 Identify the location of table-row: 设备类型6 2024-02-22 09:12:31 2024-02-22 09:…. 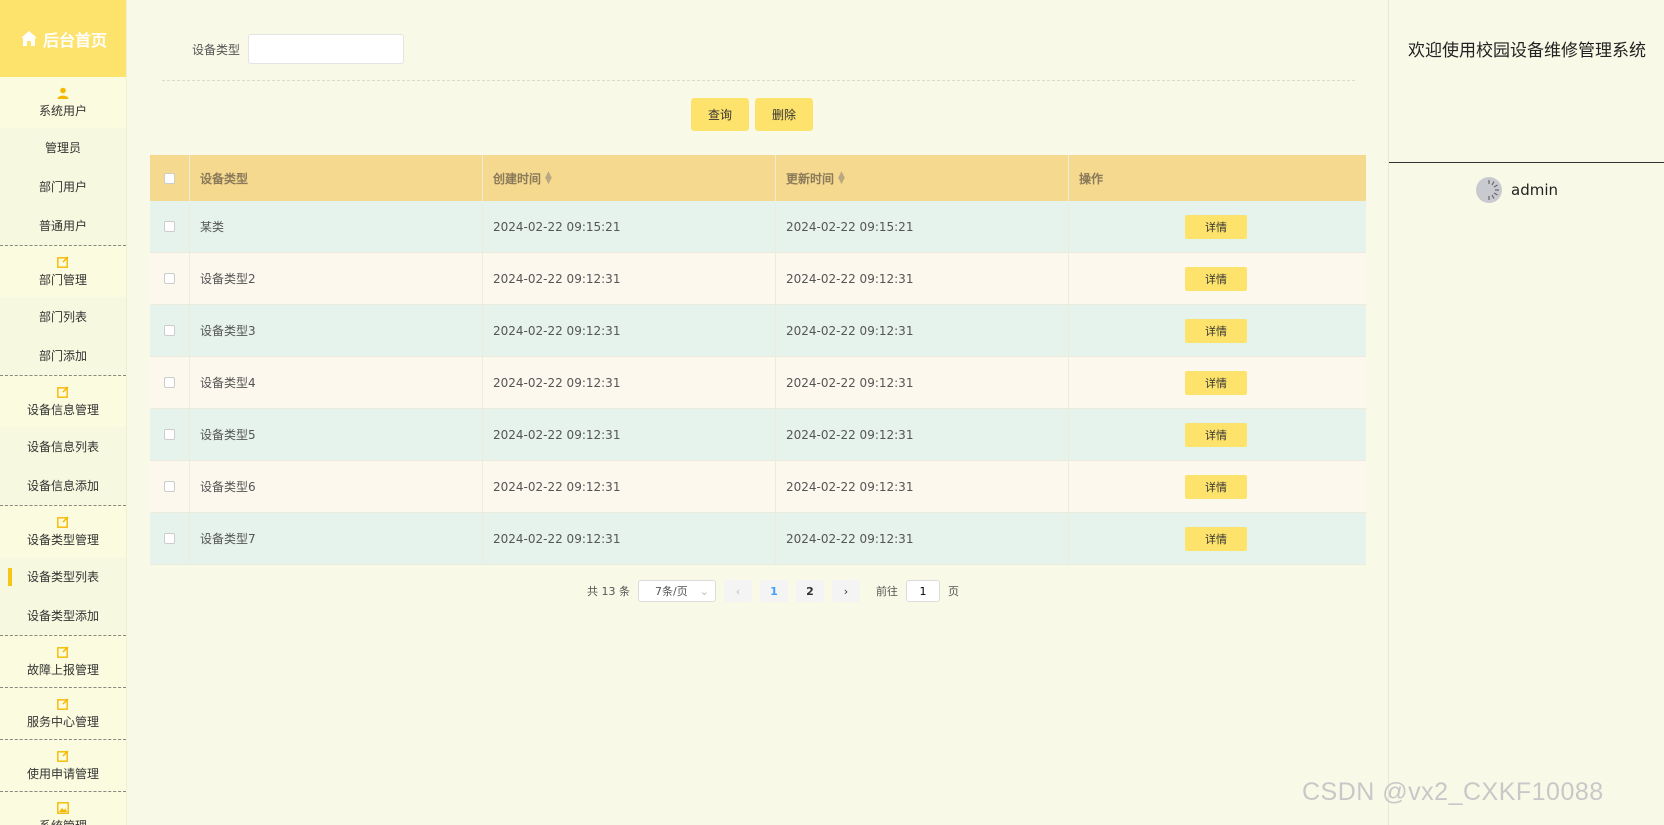
(758, 487).